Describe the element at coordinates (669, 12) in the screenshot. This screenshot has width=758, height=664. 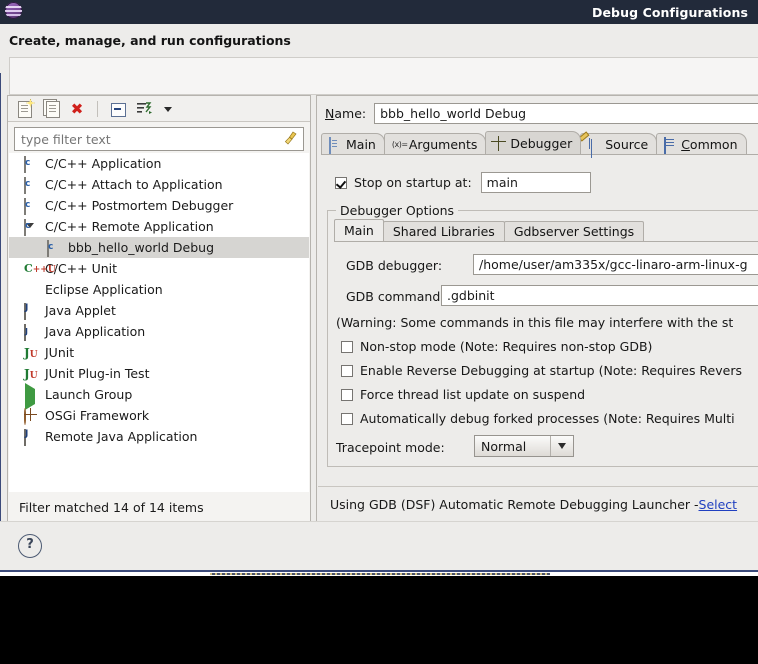
I see `window-title: Debug Configurations` at that location.